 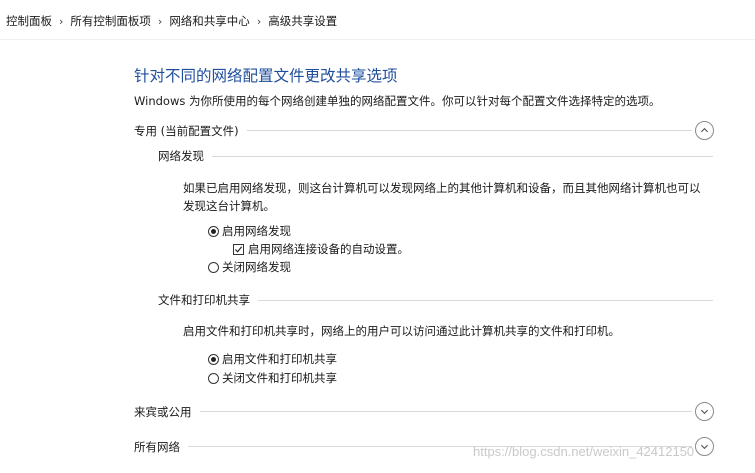 What do you see at coordinates (401, 331) in the screenshot?
I see `file-printer-sharing-description: 启用文件和打印机共享时，网络上的用户可以访问通过此计算机共享的文件和打印机。` at bounding box center [401, 331].